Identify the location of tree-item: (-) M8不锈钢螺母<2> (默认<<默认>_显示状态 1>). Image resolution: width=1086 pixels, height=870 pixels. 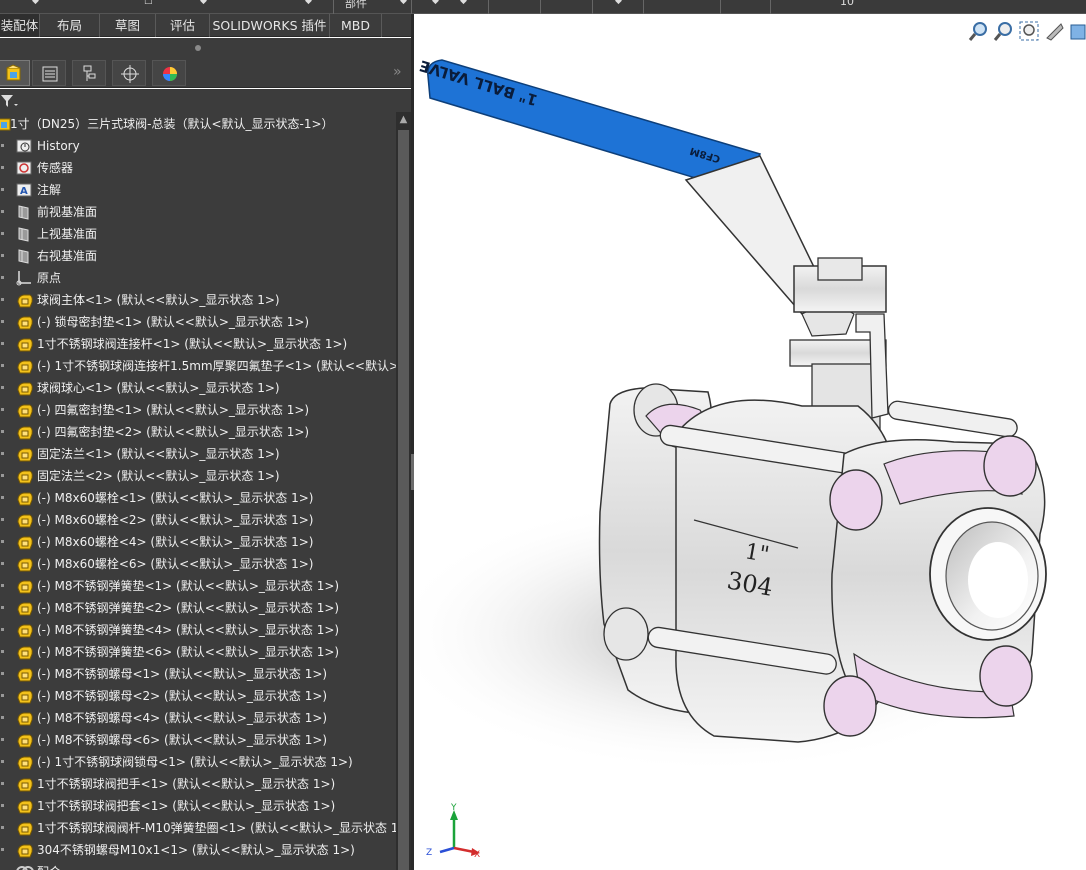
(198, 696).